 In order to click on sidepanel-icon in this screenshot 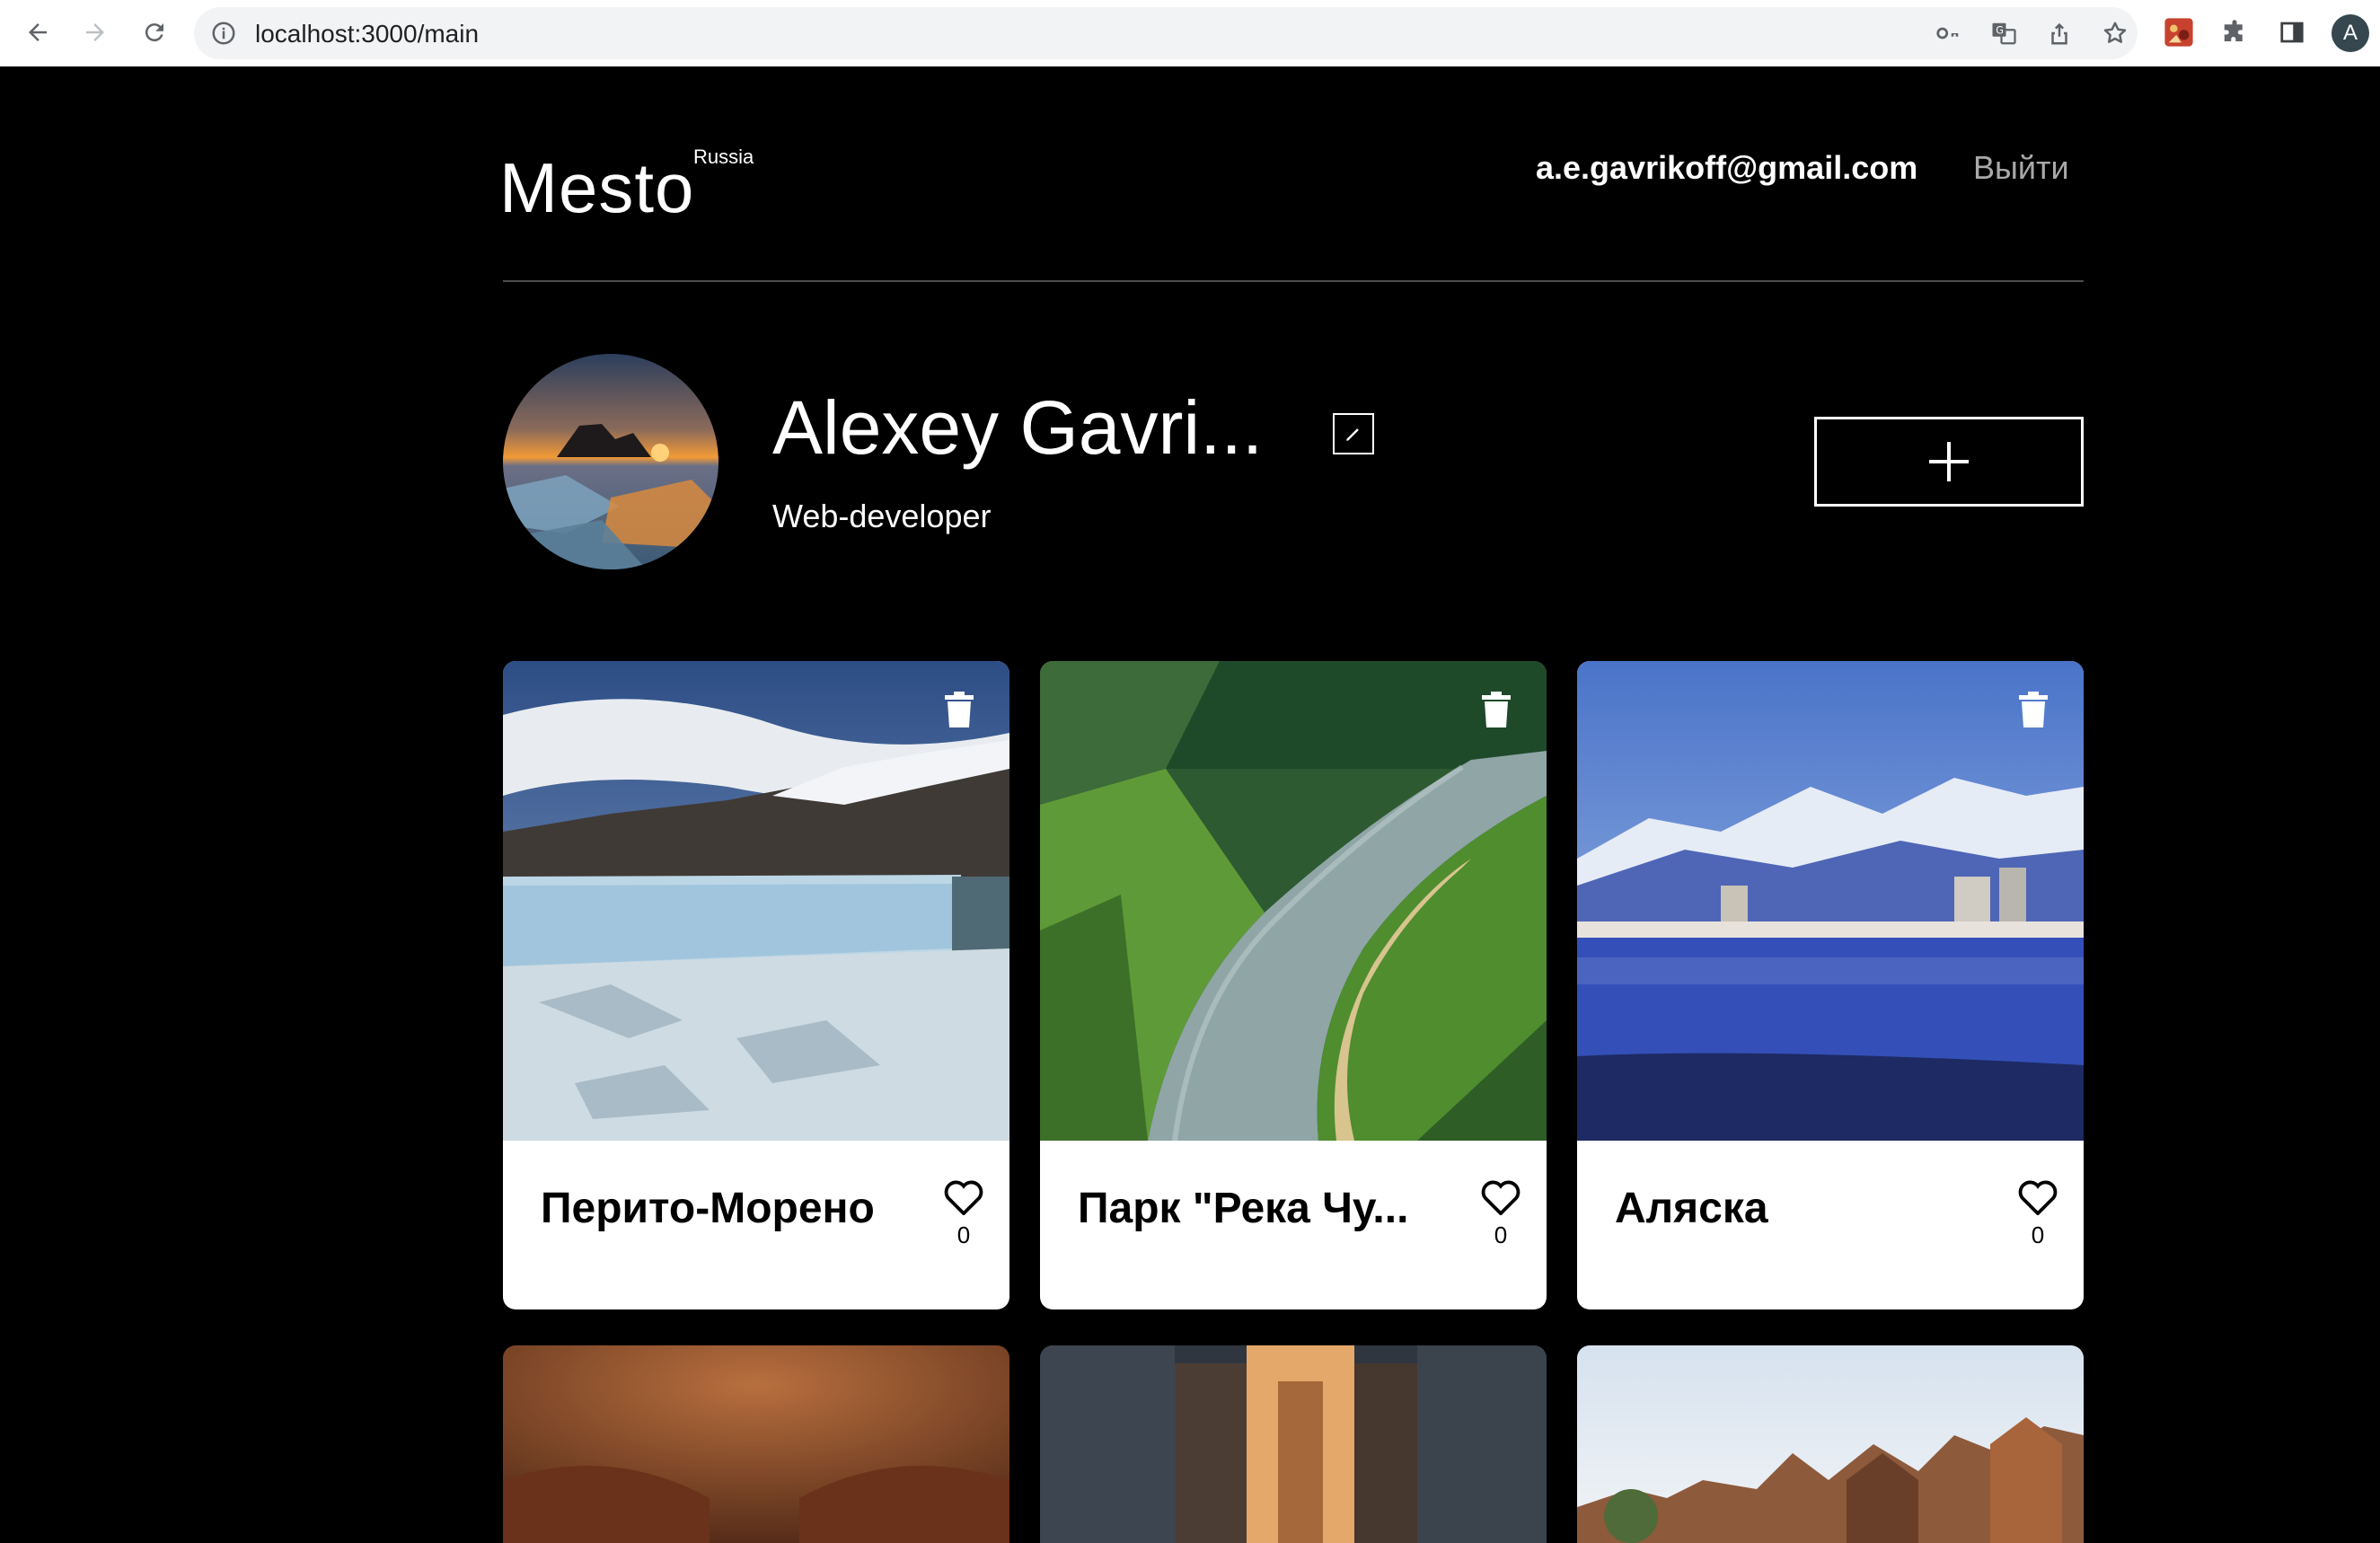, I will do `click(2292, 32)`.